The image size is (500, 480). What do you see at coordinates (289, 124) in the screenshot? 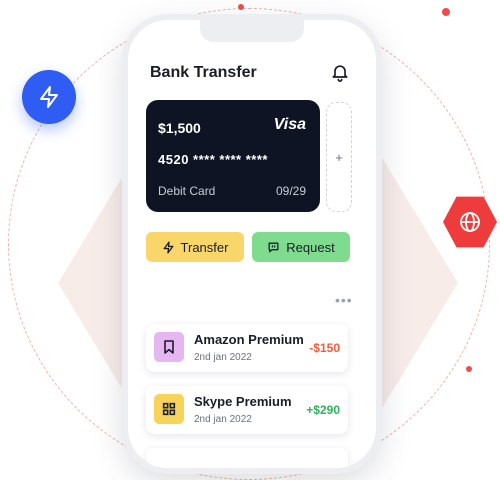
I see `card-brand: Visa` at bounding box center [289, 124].